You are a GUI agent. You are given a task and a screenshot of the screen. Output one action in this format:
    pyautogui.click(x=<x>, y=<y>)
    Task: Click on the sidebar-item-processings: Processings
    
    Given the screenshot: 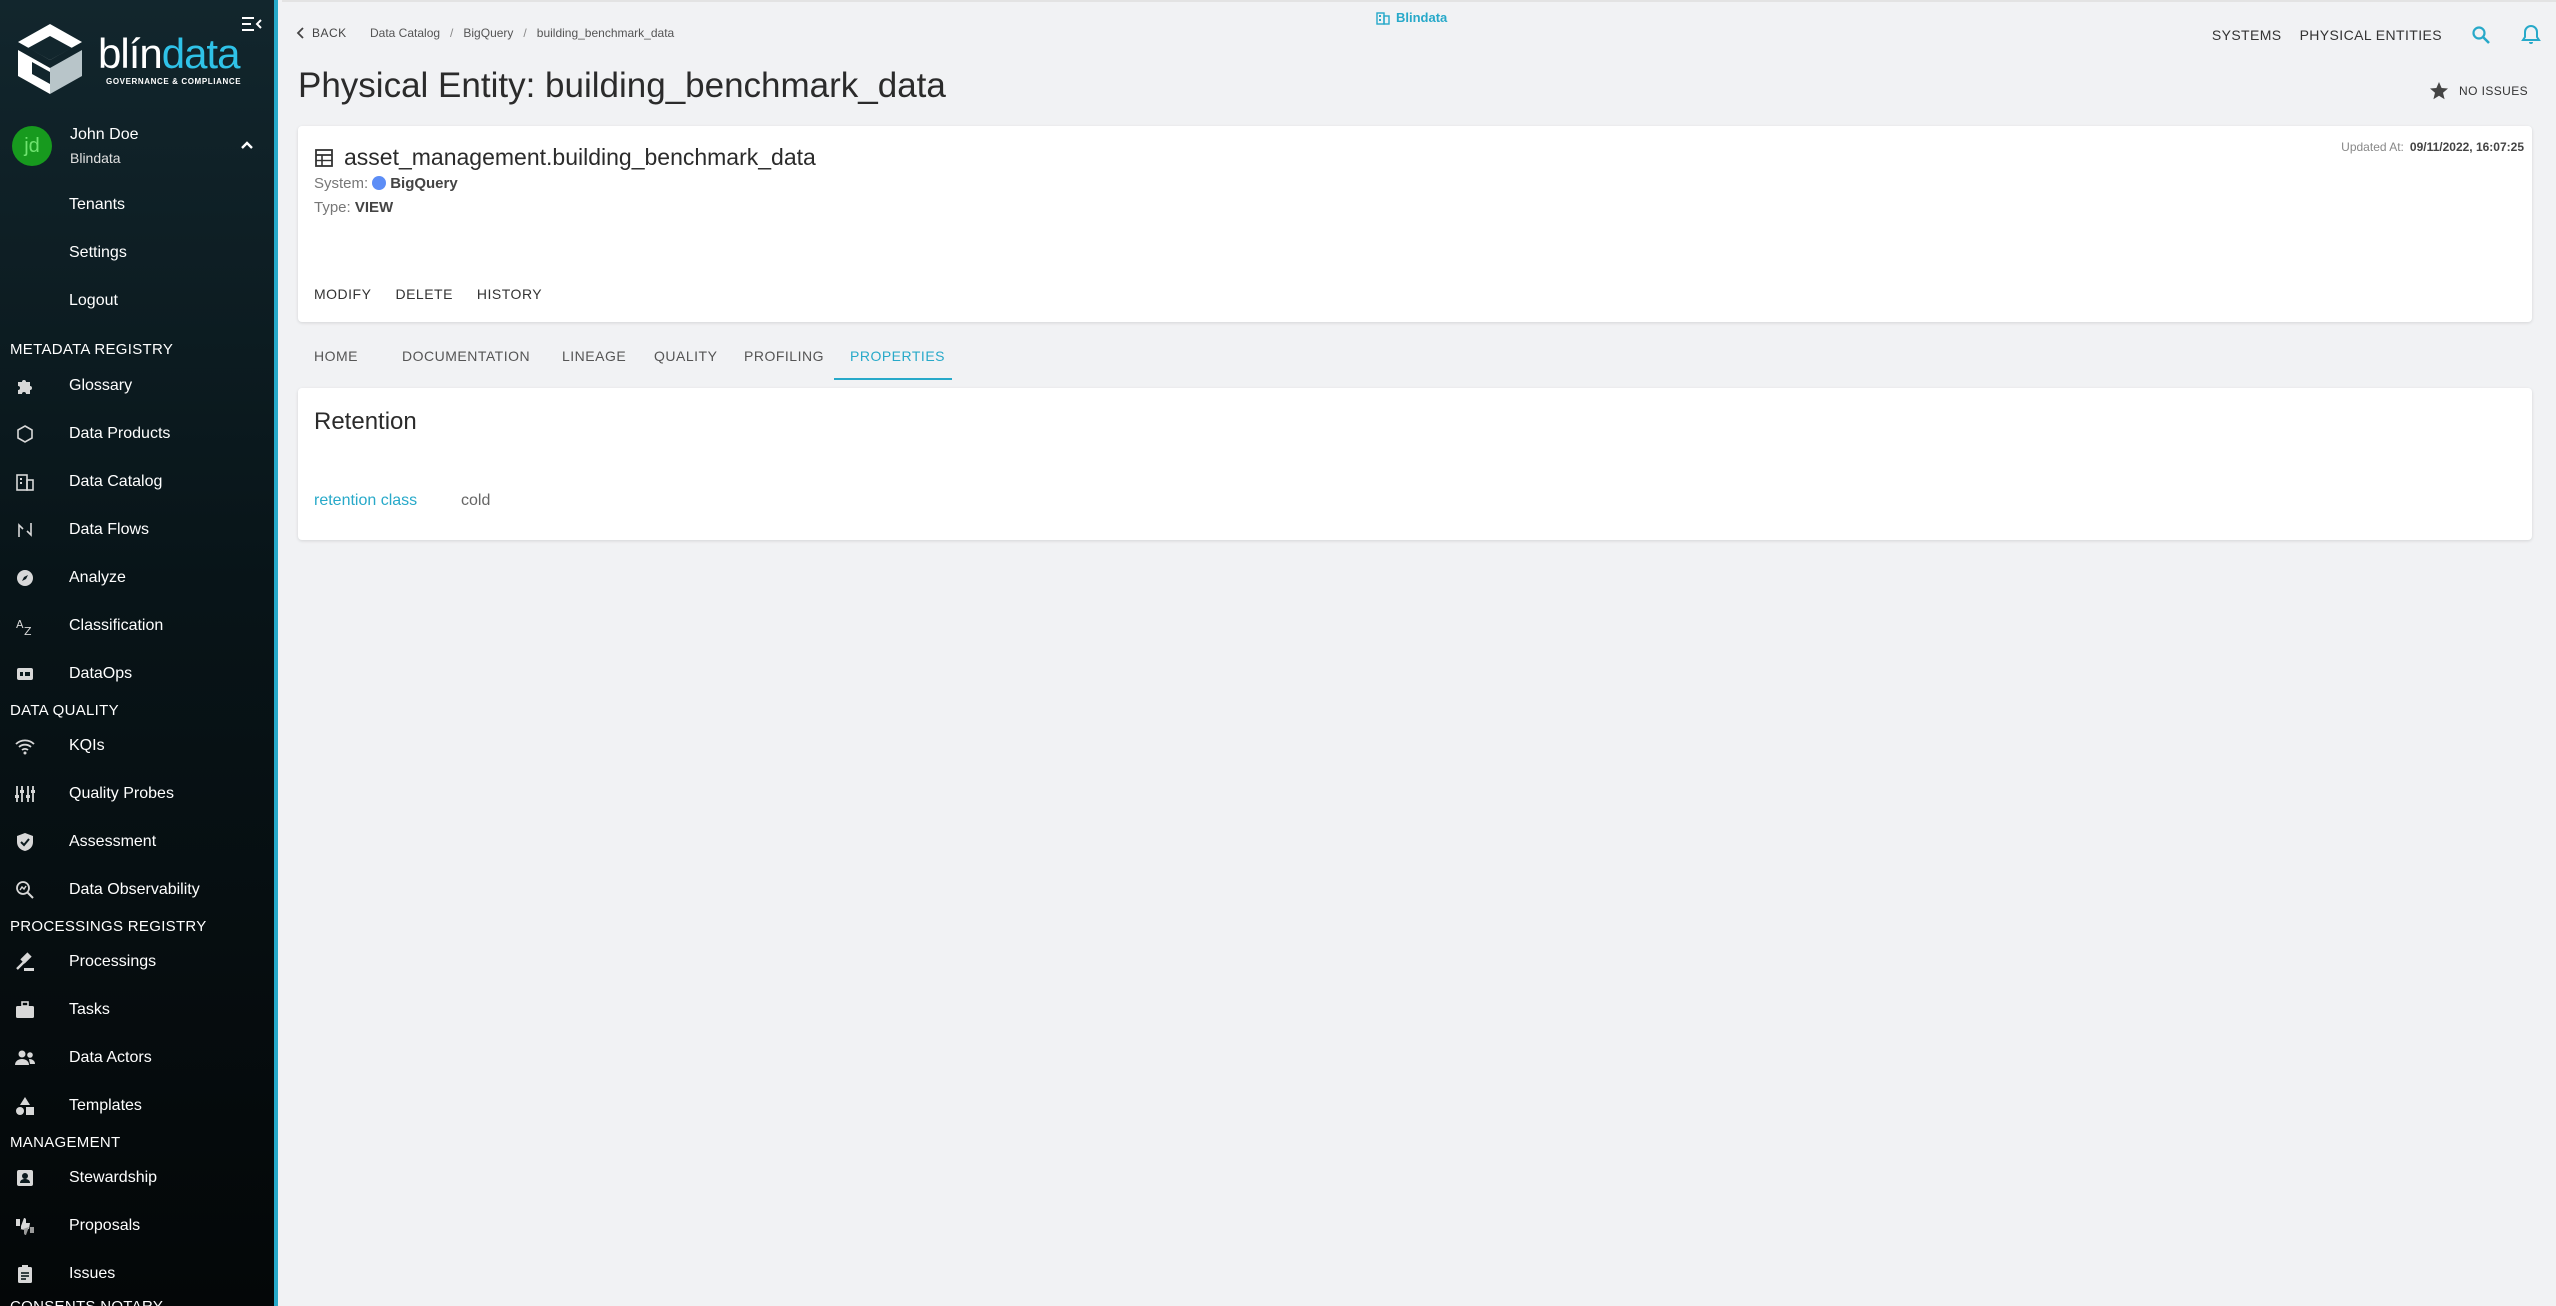 What is the action you would take?
    pyautogui.click(x=135, y=962)
    